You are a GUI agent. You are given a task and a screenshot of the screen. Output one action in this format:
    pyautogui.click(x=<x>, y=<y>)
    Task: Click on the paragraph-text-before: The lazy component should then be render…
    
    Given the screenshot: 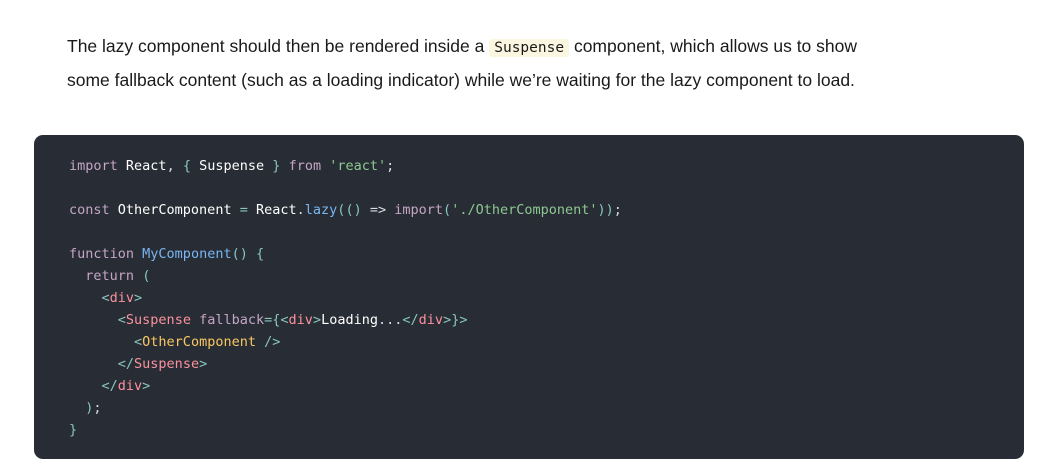 What is the action you would take?
    pyautogui.click(x=278, y=45)
    